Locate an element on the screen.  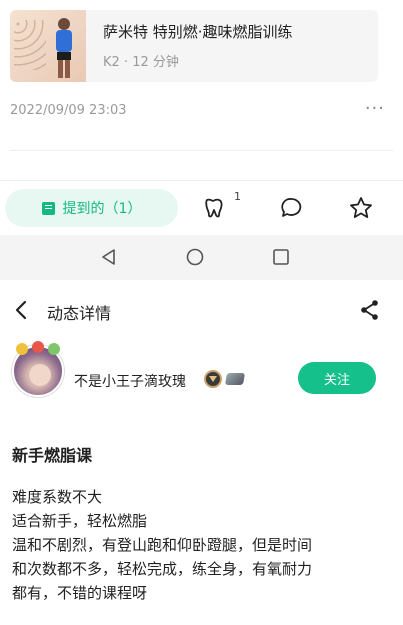
recents-square-icon is located at coordinates (281, 257).